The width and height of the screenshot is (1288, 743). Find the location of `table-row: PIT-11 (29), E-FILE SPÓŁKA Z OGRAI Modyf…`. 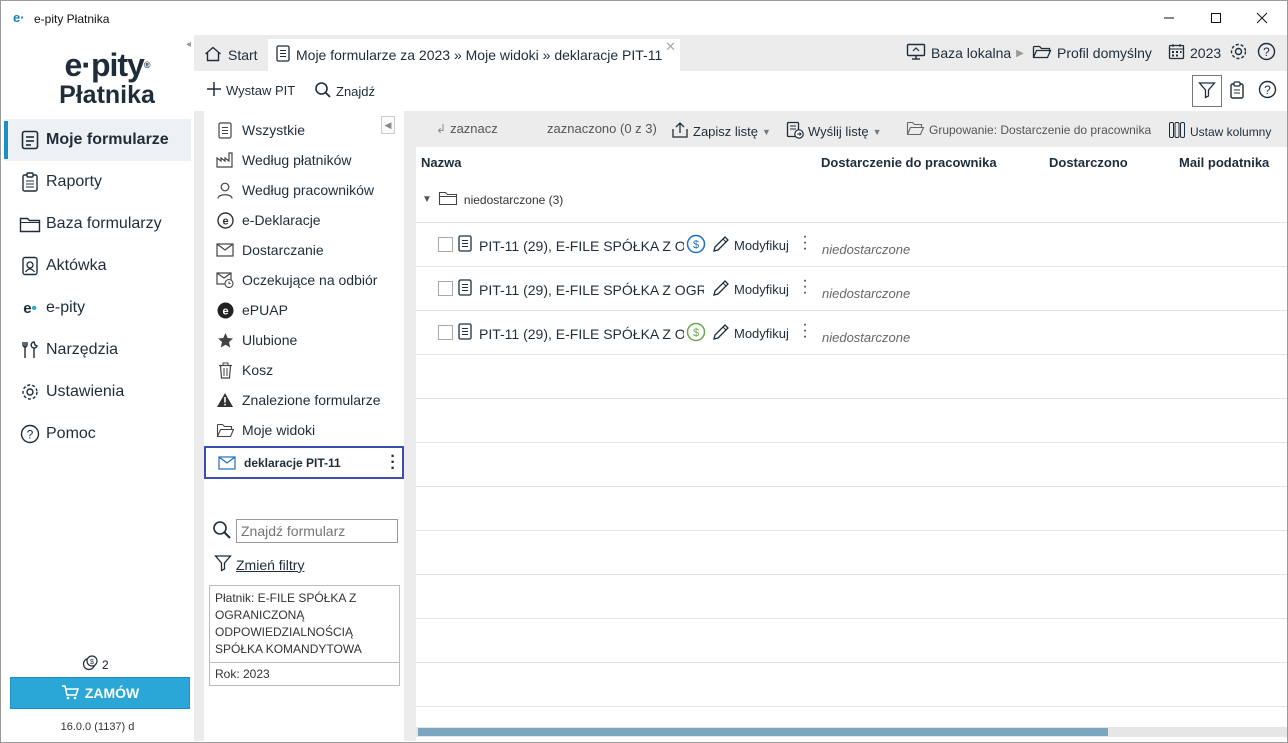

table-row: PIT-11 (29), E-FILE SPÓŁKA Z OGRAI Modyf… is located at coordinates (851, 289).